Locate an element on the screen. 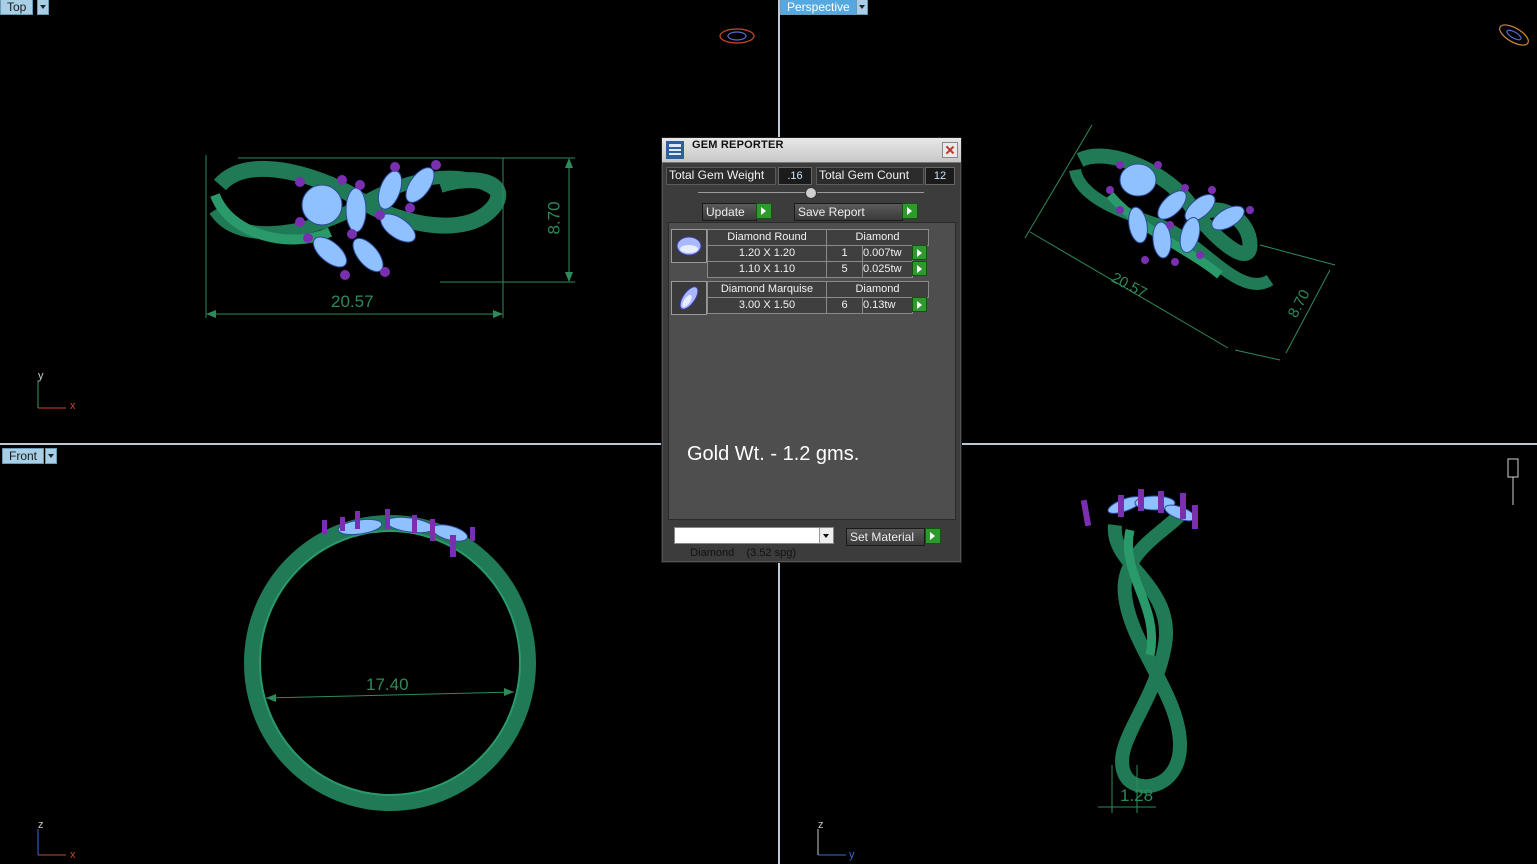  close-icon is located at coordinates (950, 150).